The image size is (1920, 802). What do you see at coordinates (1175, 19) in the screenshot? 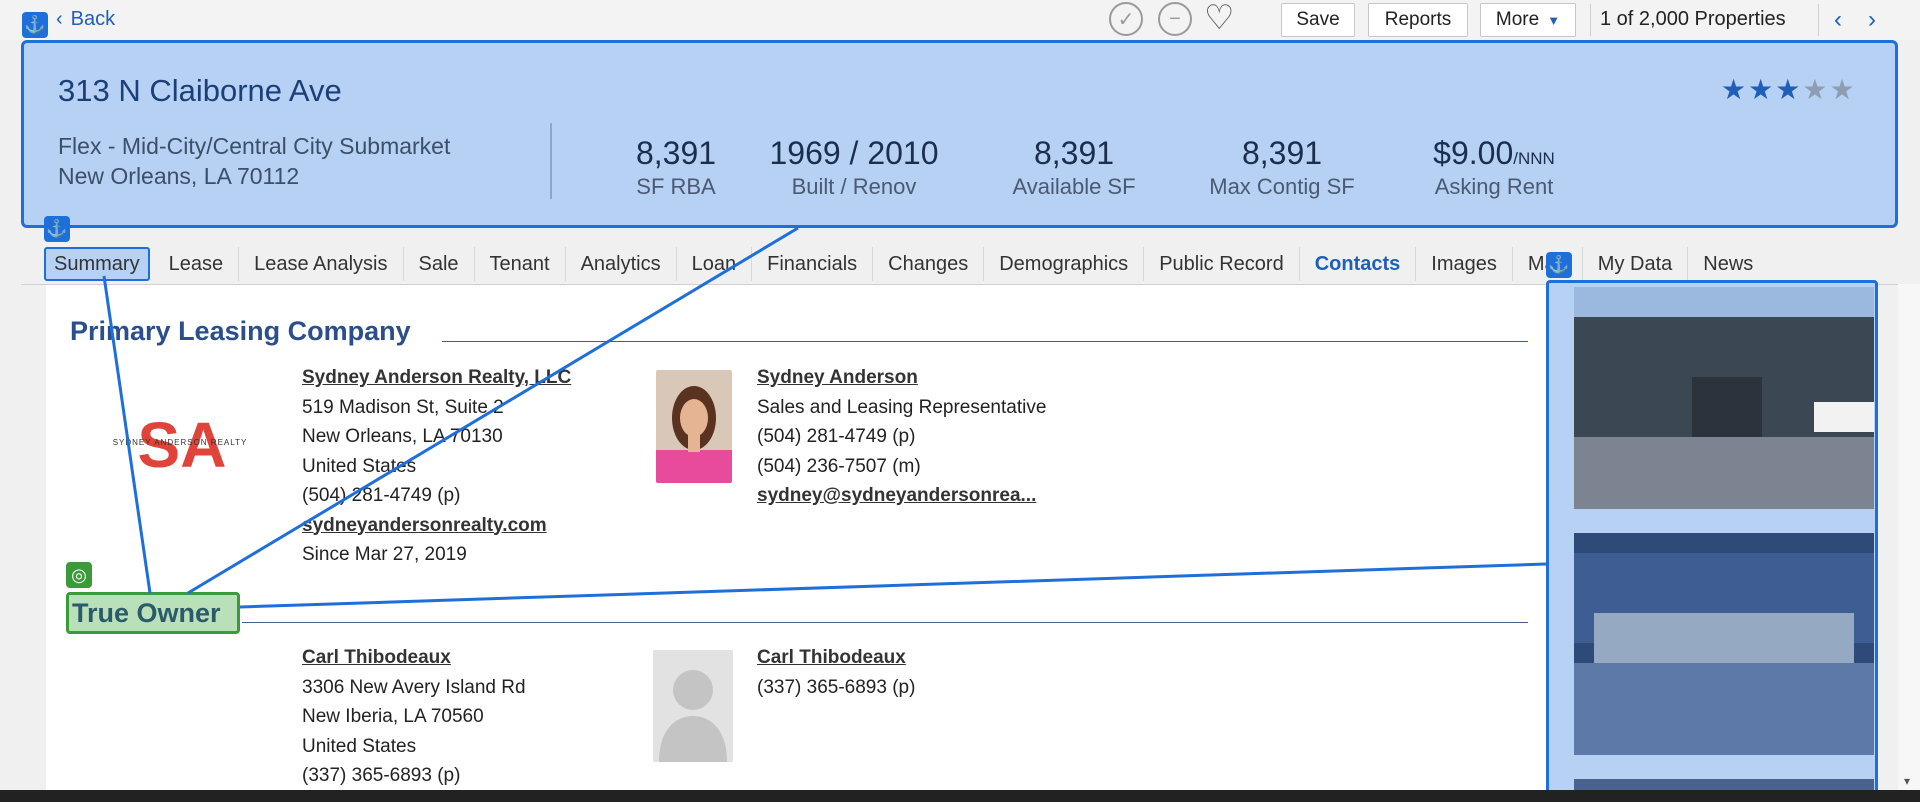
I see `minus-icon: −` at bounding box center [1175, 19].